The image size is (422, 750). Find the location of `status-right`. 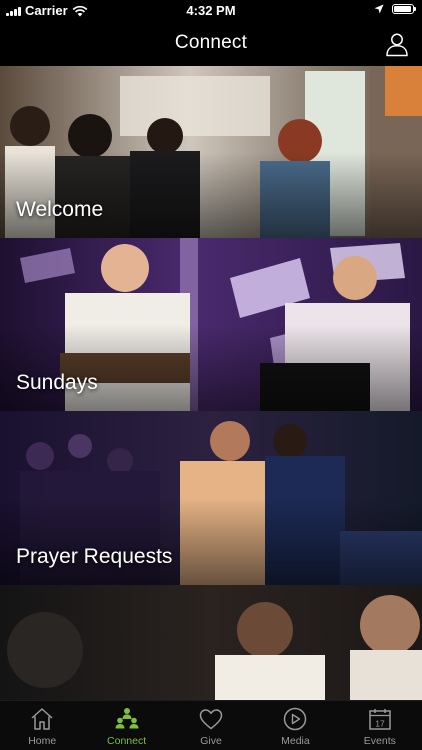

status-right is located at coordinates (395, 9).